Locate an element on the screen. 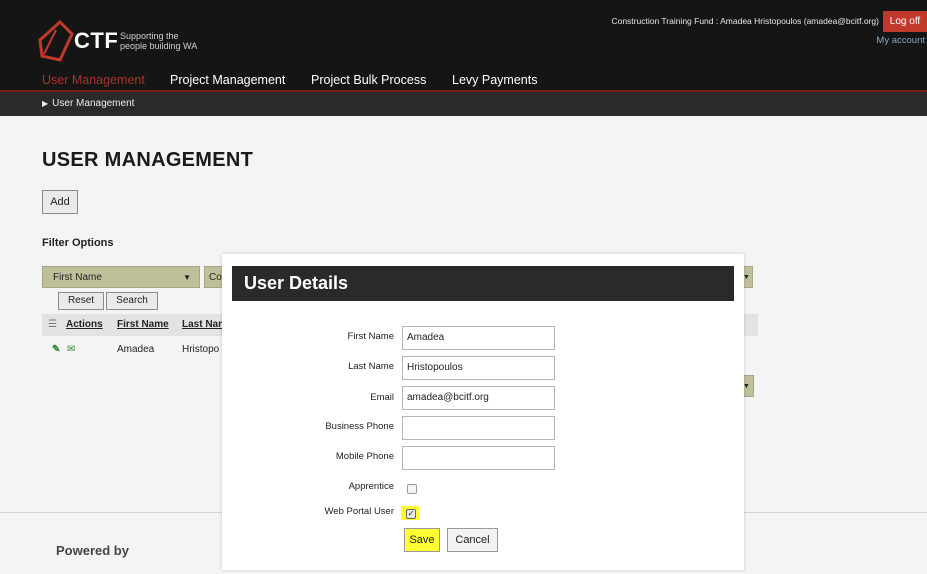 This screenshot has width=927, height=574. apprentice-checkbox is located at coordinates (412, 489).